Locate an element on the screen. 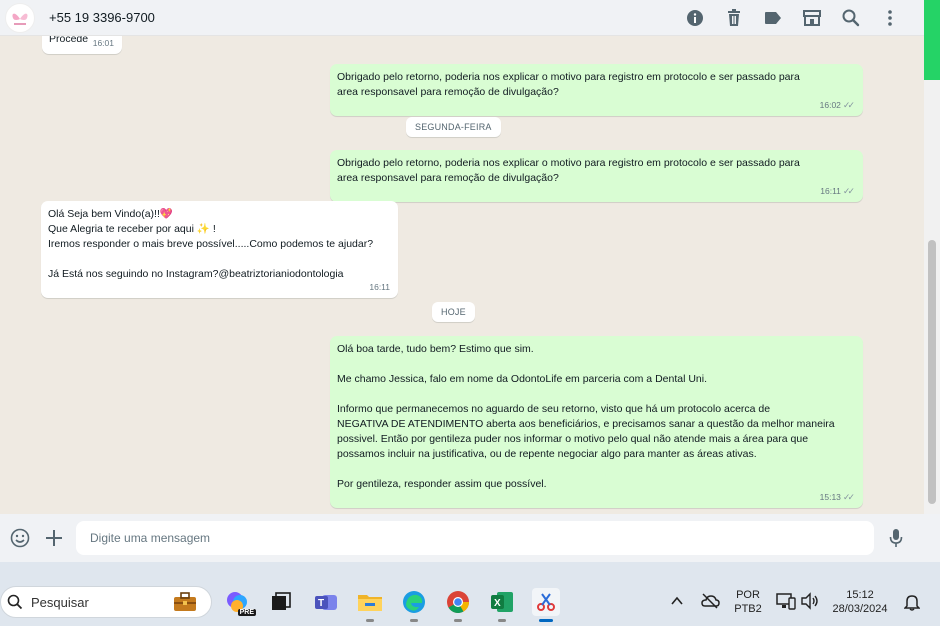 The width and height of the screenshot is (940, 626). butterfly-logo-icon is located at coordinates (20, 19).